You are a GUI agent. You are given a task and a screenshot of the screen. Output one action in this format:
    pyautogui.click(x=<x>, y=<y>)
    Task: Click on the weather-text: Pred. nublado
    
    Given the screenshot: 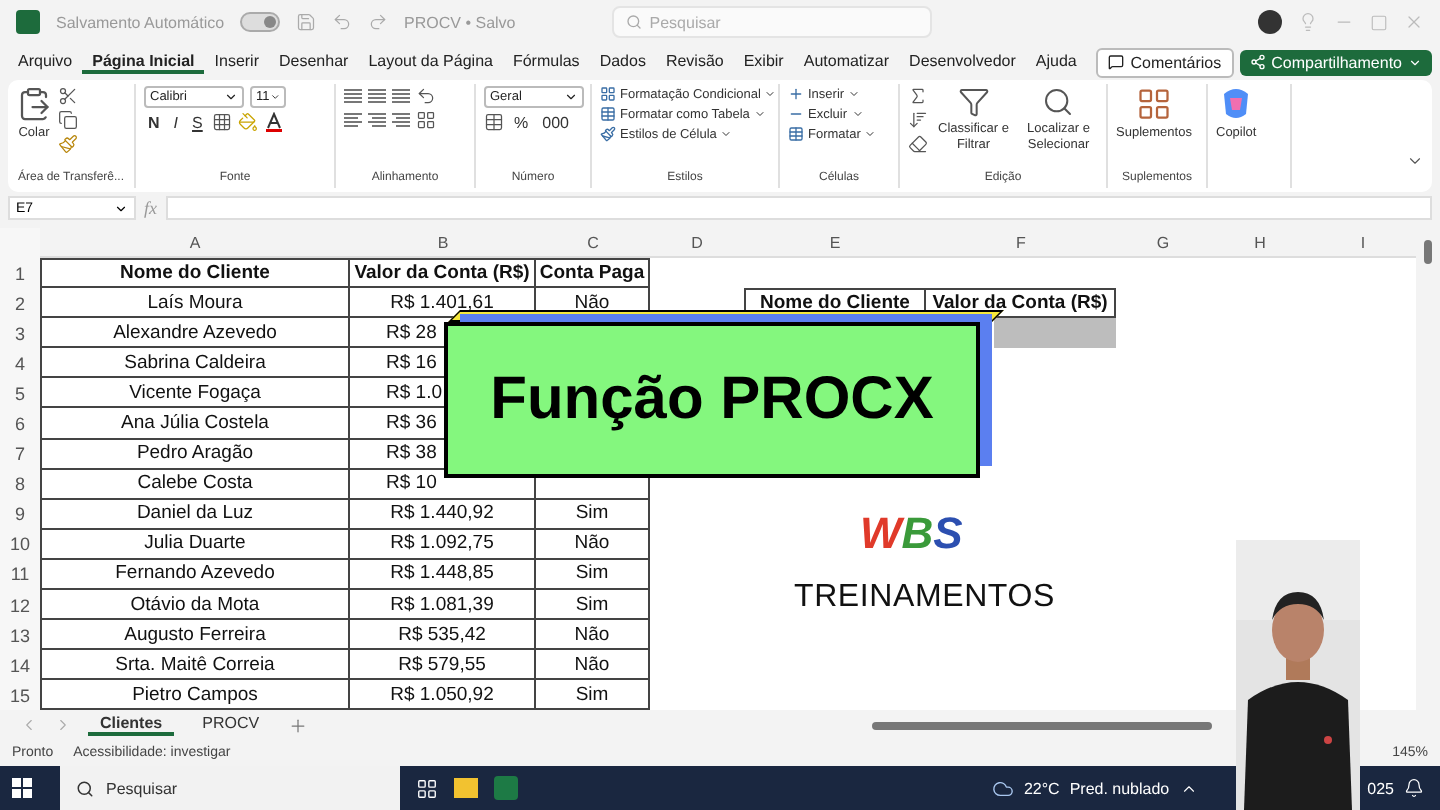 What is the action you would take?
    pyautogui.click(x=1119, y=788)
    